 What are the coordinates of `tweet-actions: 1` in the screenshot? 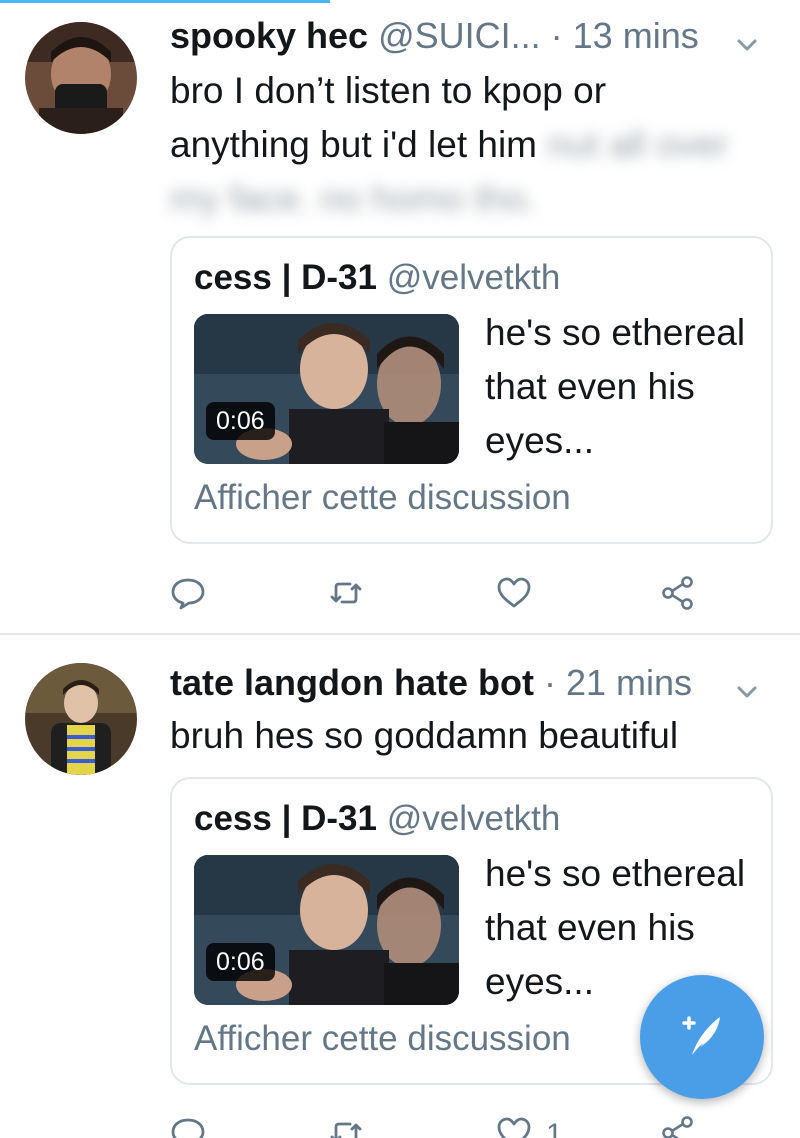 It's located at (470, 1124).